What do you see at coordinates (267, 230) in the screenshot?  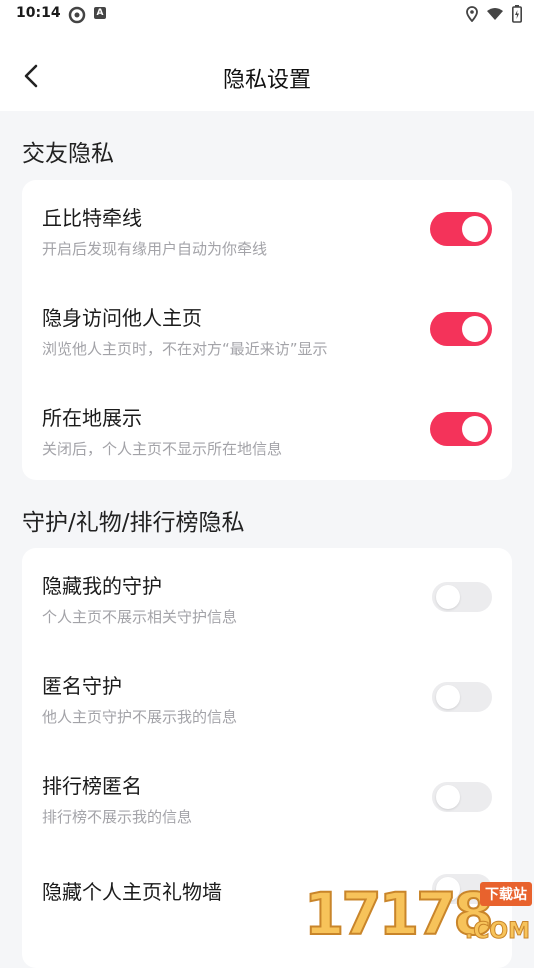 I see `setting-row: 丘比特牵线 开启后发现有缘用户自动为你牵线` at bounding box center [267, 230].